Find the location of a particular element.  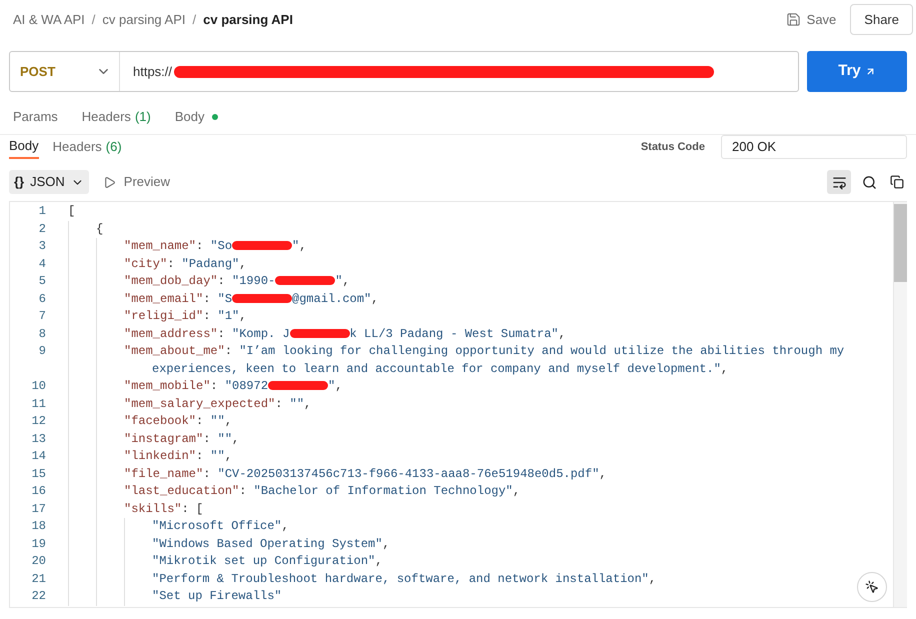

line-number: 19 is located at coordinates (38, 544).